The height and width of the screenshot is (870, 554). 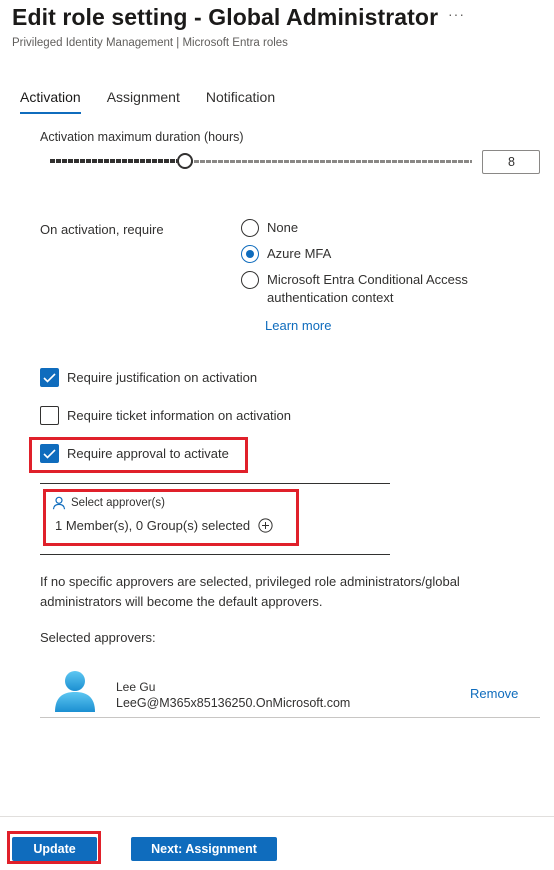 I want to click on radio-label: Azure MFA, so click(x=299, y=253).